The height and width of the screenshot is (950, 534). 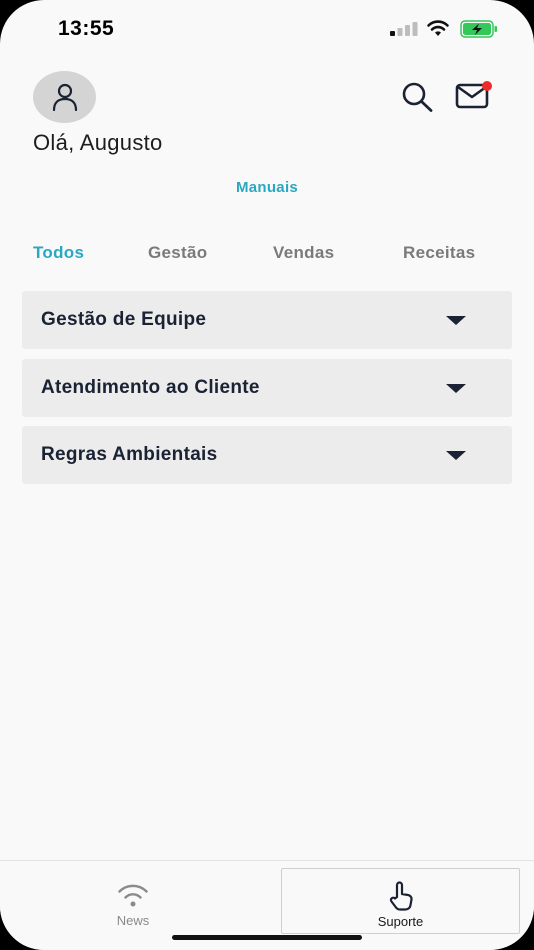 I want to click on status-time: 13:55, so click(x=86, y=28).